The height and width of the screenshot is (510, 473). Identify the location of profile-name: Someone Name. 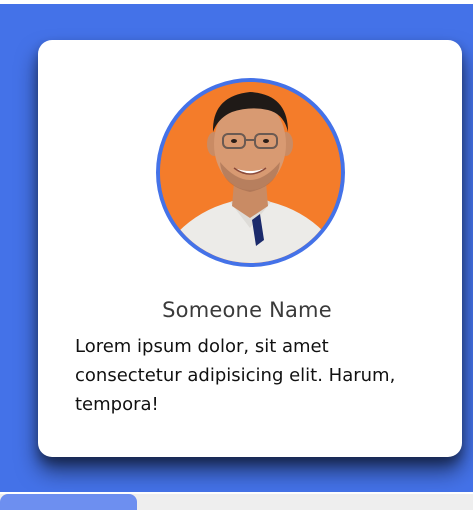
(250, 310).